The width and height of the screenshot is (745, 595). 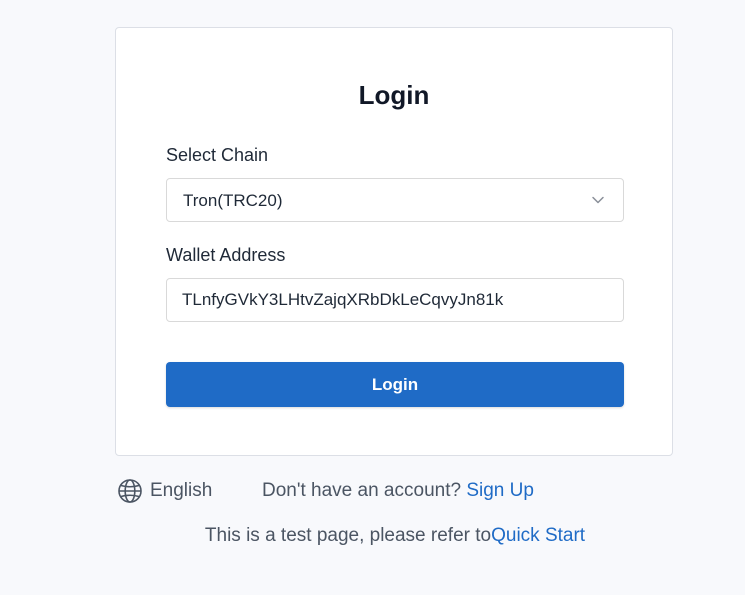 I want to click on chevron-down-icon, so click(x=598, y=200).